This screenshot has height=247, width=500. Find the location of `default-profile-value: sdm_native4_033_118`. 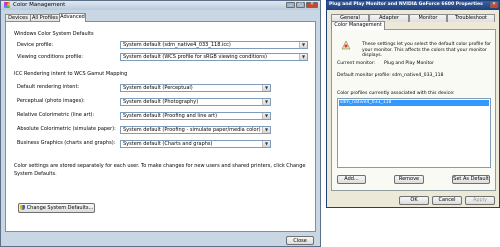

default-profile-value: sdm_native4_033_118 is located at coordinates (418, 75).